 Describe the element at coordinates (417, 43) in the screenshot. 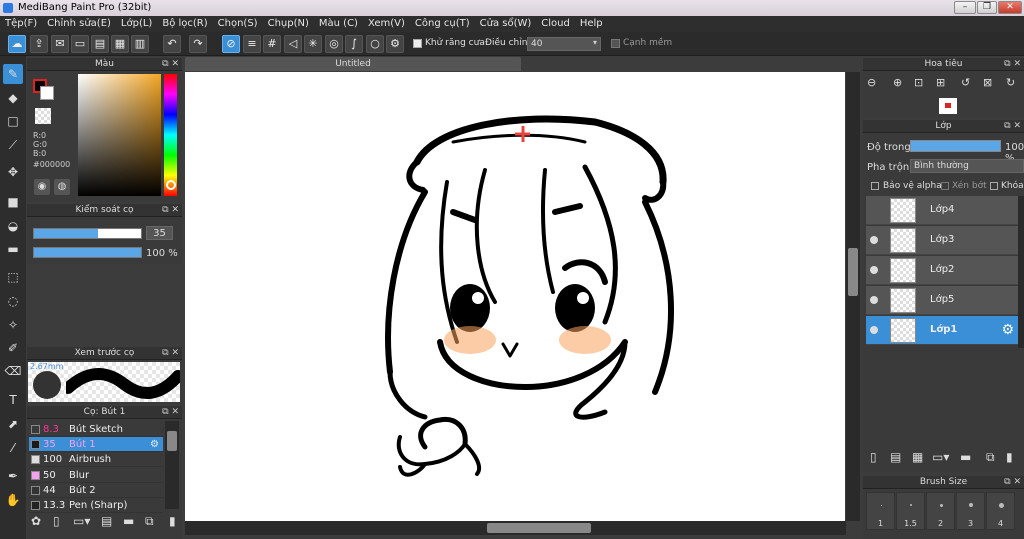

I see `antialias-checkbox` at that location.